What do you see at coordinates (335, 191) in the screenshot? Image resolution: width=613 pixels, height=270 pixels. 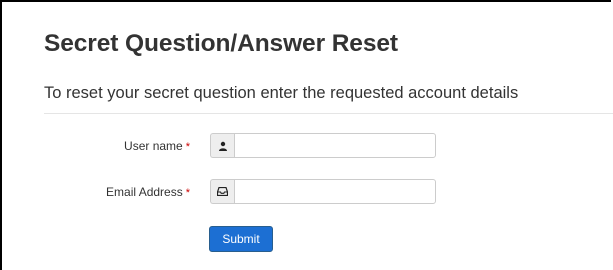 I see `email-input` at bounding box center [335, 191].